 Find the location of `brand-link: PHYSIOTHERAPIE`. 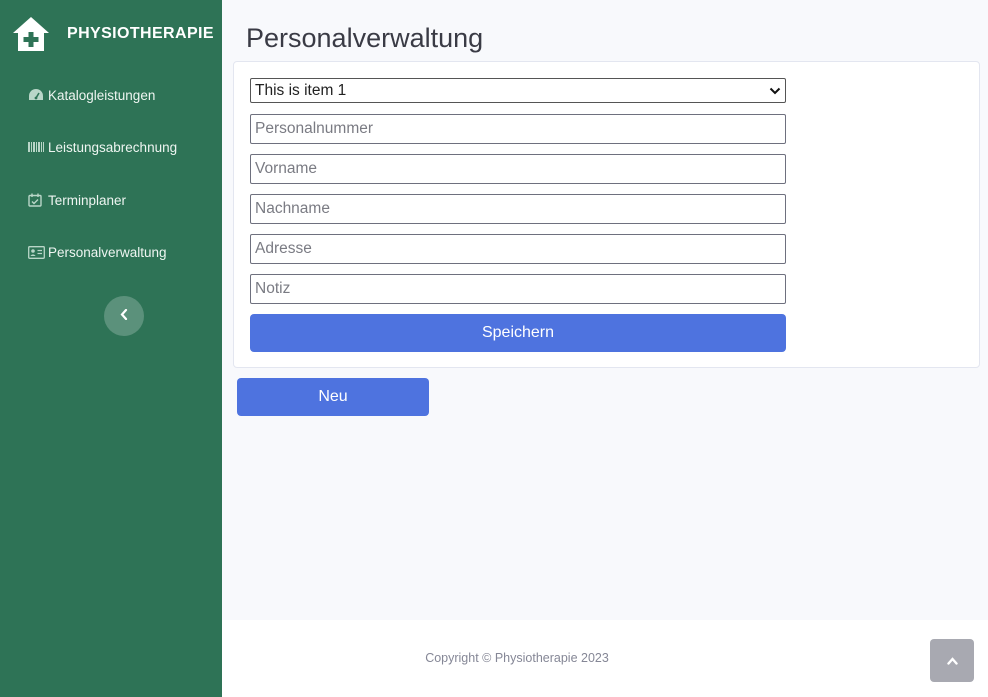

brand-link: PHYSIOTHERAPIE is located at coordinates (113, 34).